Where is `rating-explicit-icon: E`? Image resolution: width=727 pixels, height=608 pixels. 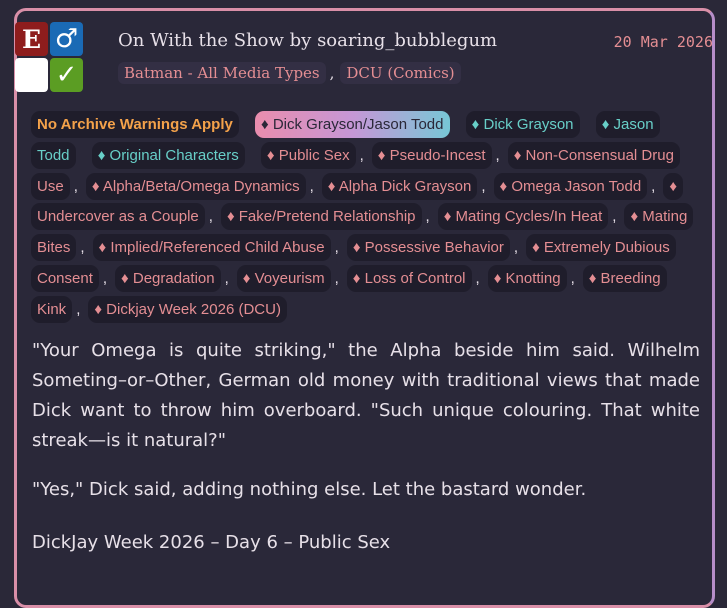 rating-explicit-icon: E is located at coordinates (31, 39).